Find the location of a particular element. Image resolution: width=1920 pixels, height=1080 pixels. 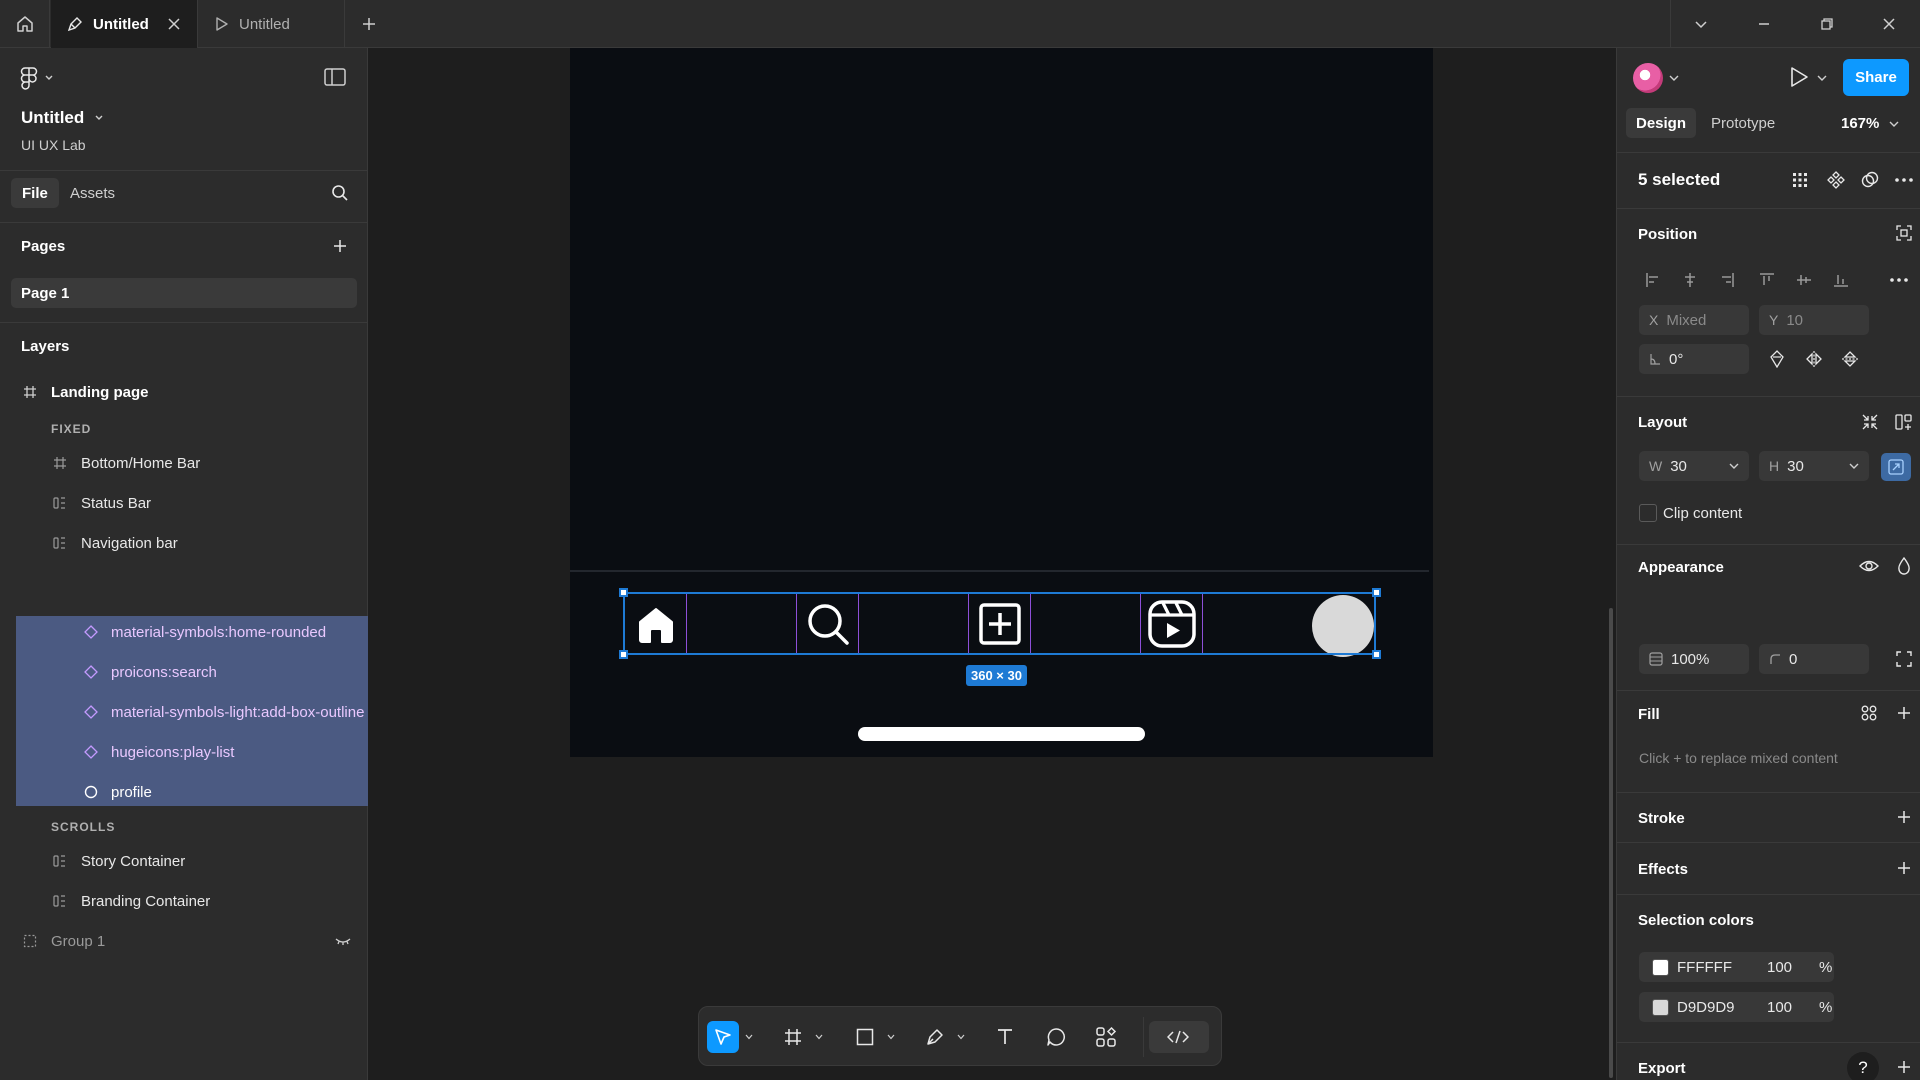

close-icon is located at coordinates (174, 24).